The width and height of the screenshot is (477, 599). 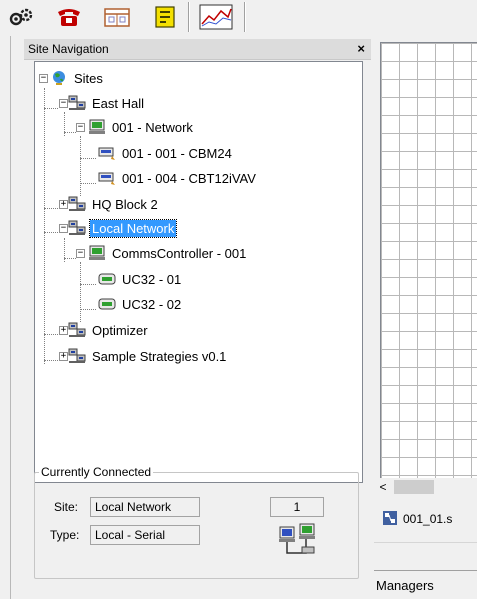 I want to click on collapse-001-network: −, so click(x=80, y=127).